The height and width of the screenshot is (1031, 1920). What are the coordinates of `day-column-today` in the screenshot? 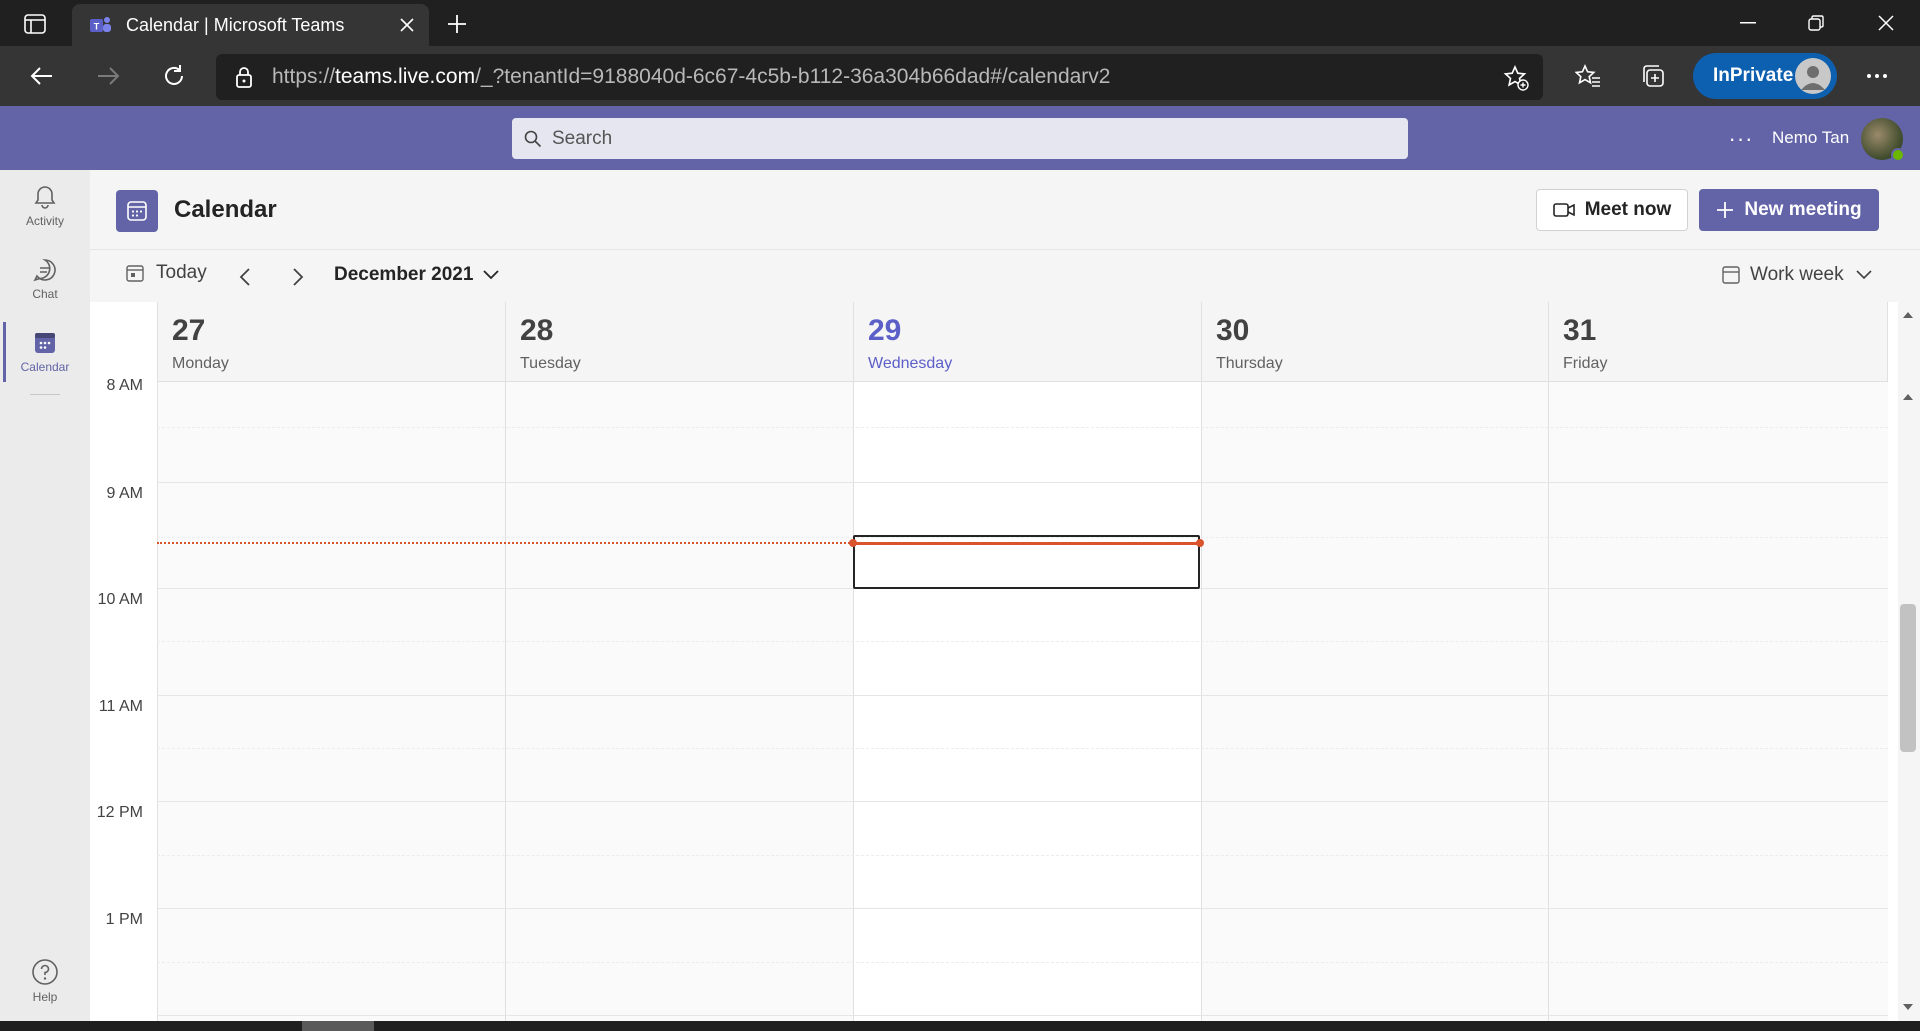 It's located at (1027, 701).